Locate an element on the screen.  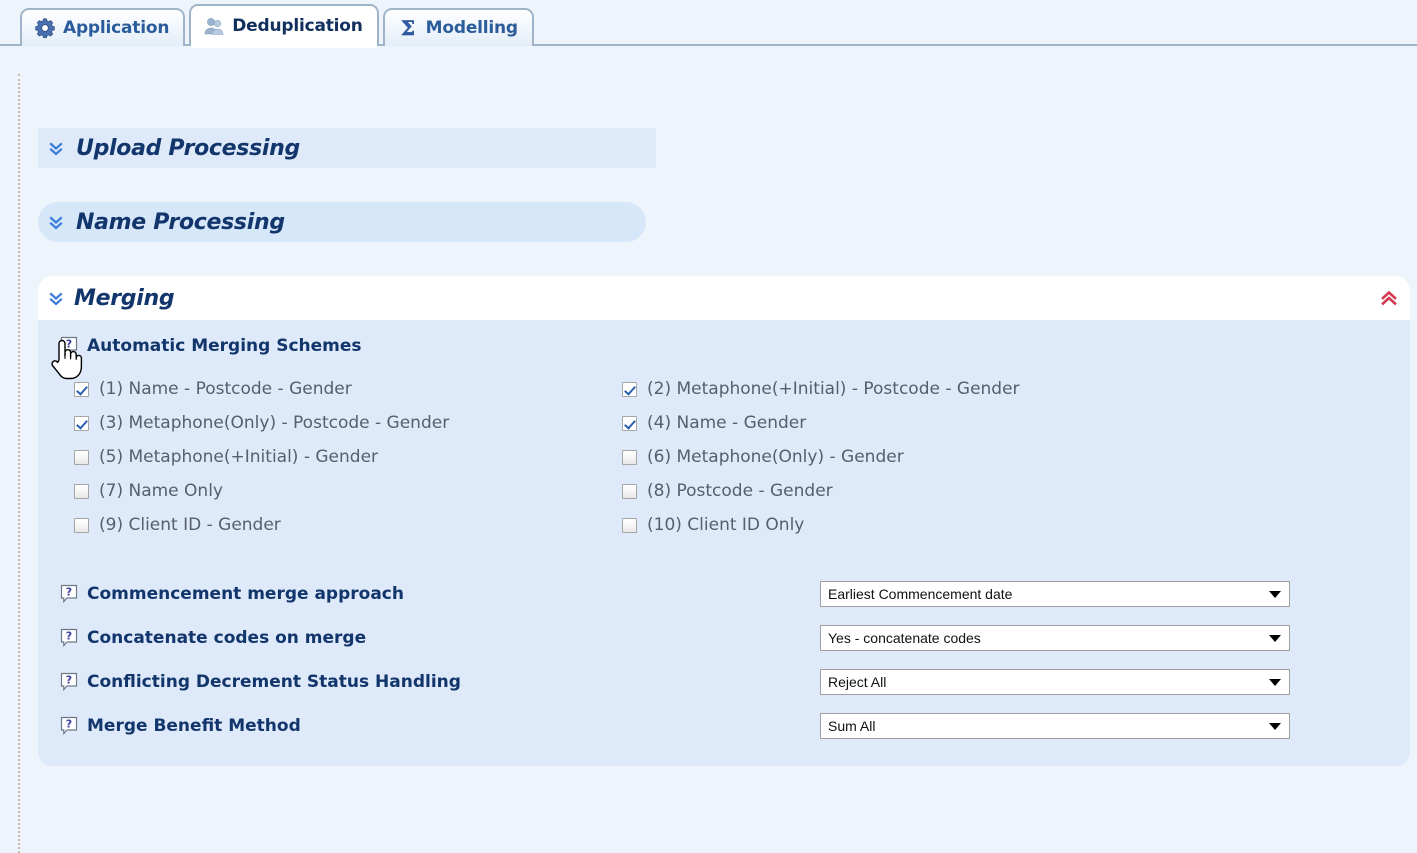
scheme-label-7: (7) Name Only is located at coordinates (161, 491).